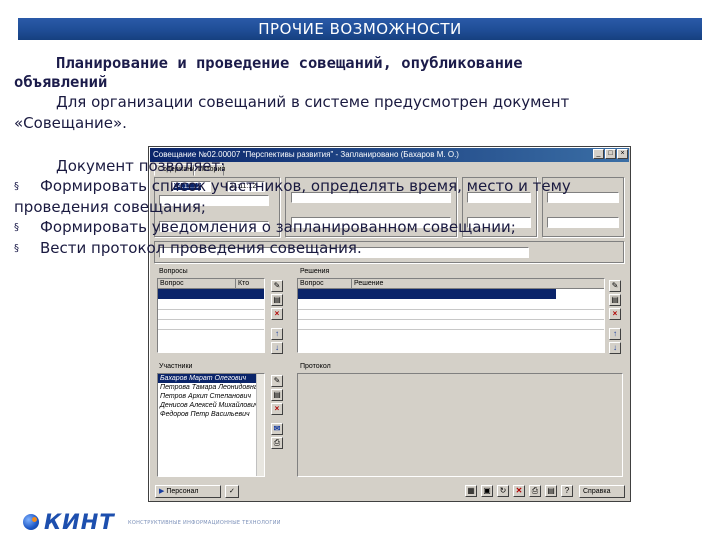 The image size is (720, 540). I want to click on agenda-col-question: Вопрос, so click(197, 284).